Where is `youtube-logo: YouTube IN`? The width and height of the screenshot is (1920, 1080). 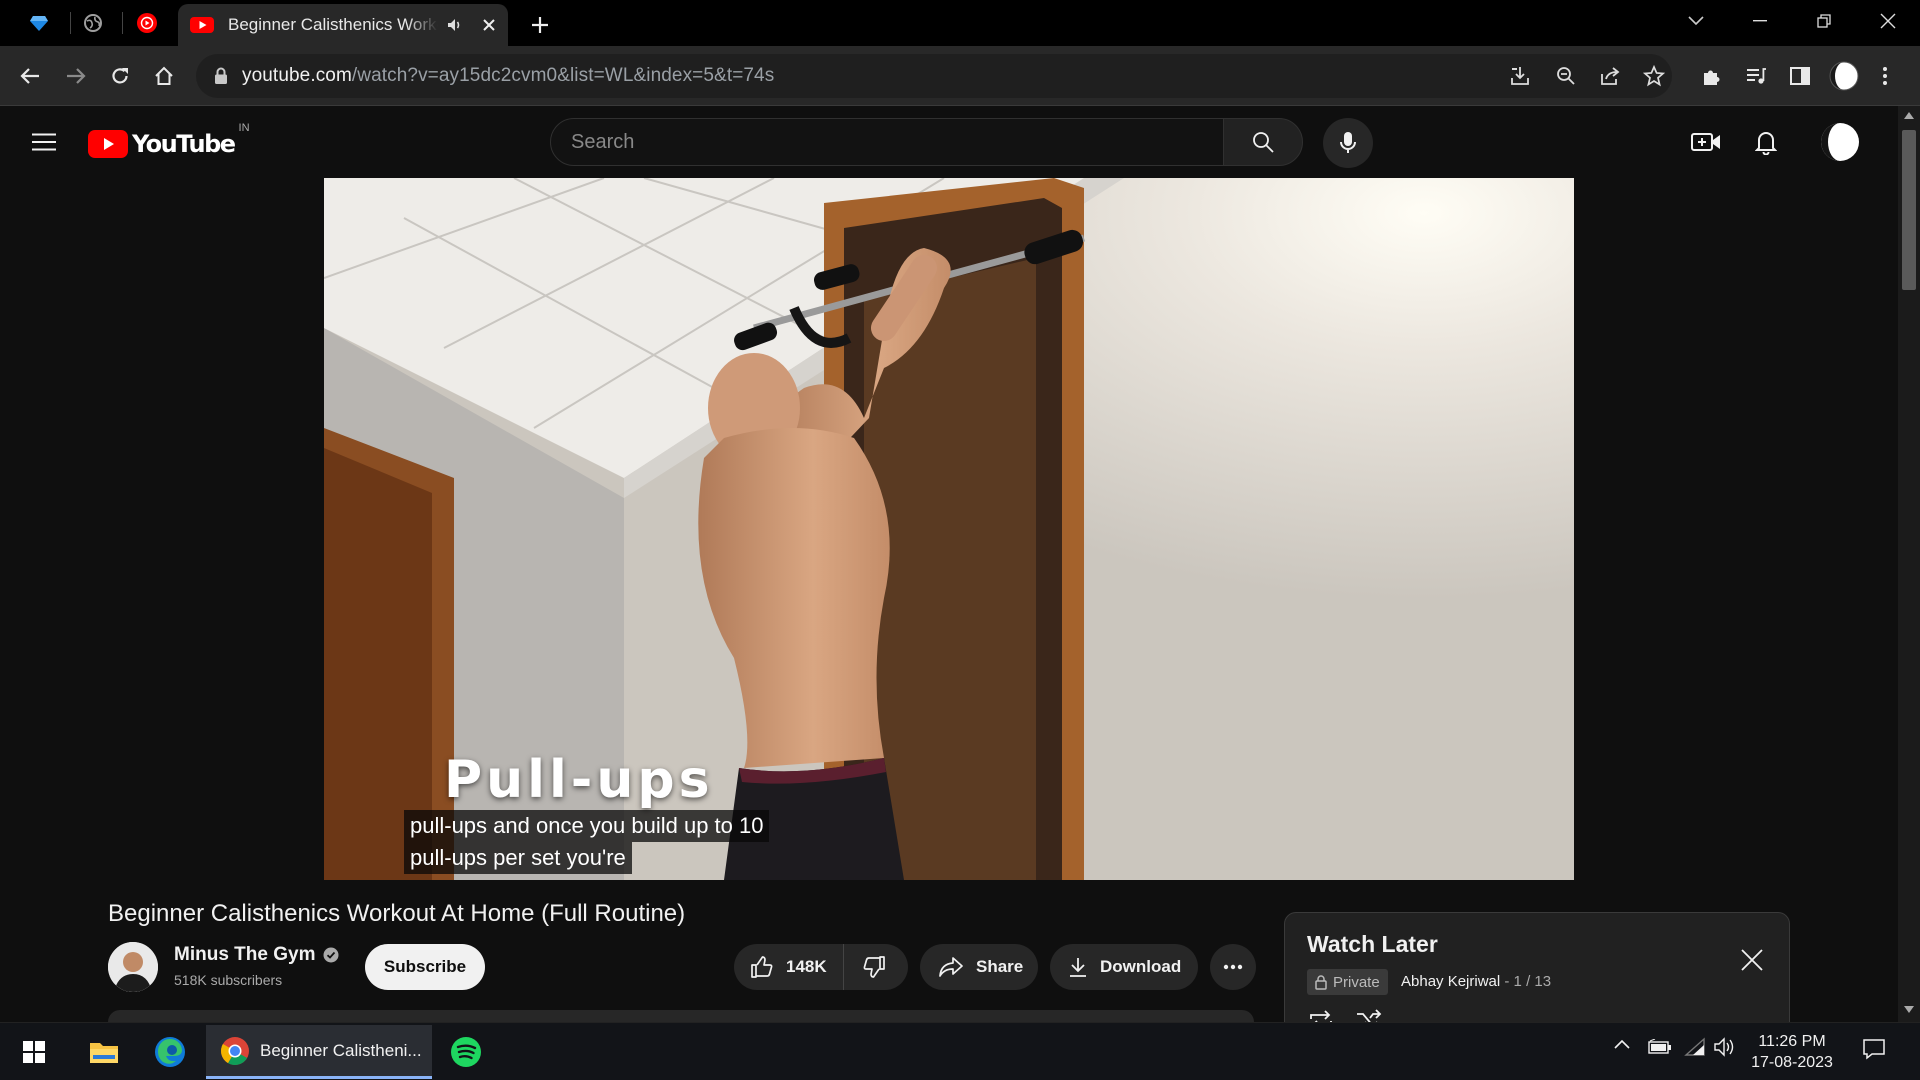 youtube-logo: YouTube IN is located at coordinates (169, 140).